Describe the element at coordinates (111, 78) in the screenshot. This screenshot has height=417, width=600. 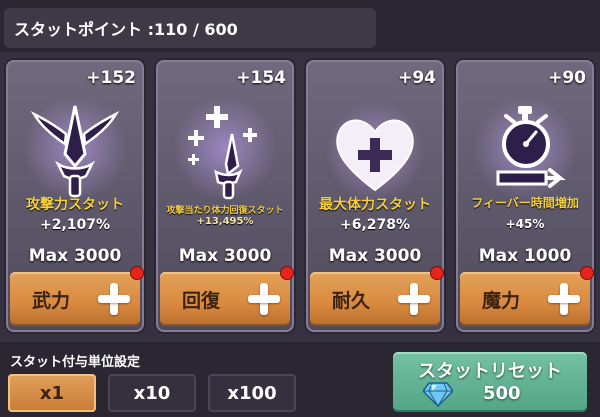
I see `bonus-value: +152` at that location.